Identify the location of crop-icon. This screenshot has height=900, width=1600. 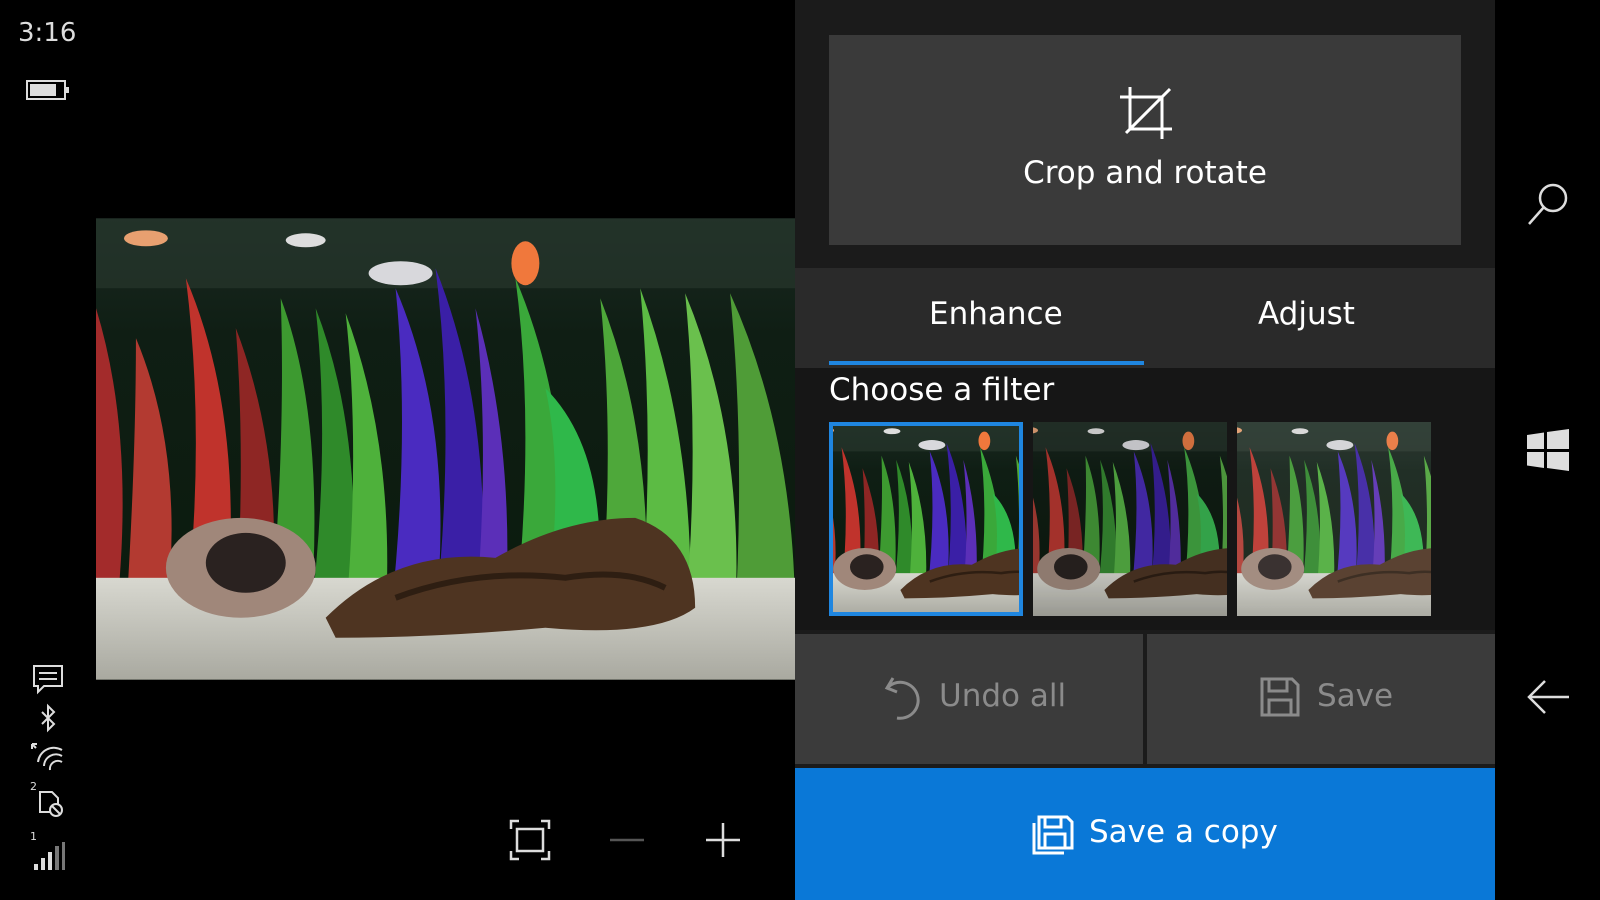
(1146, 113).